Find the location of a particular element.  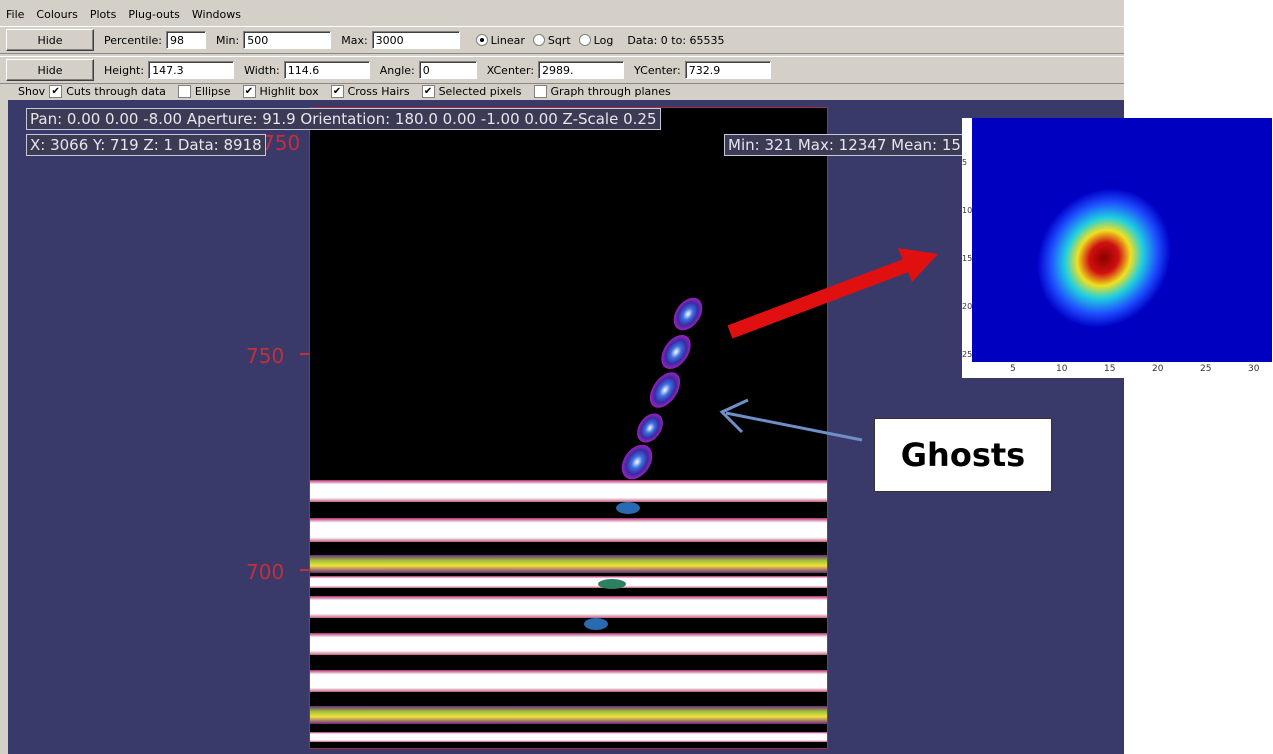

annotation-arrows is located at coordinates (828, 345).